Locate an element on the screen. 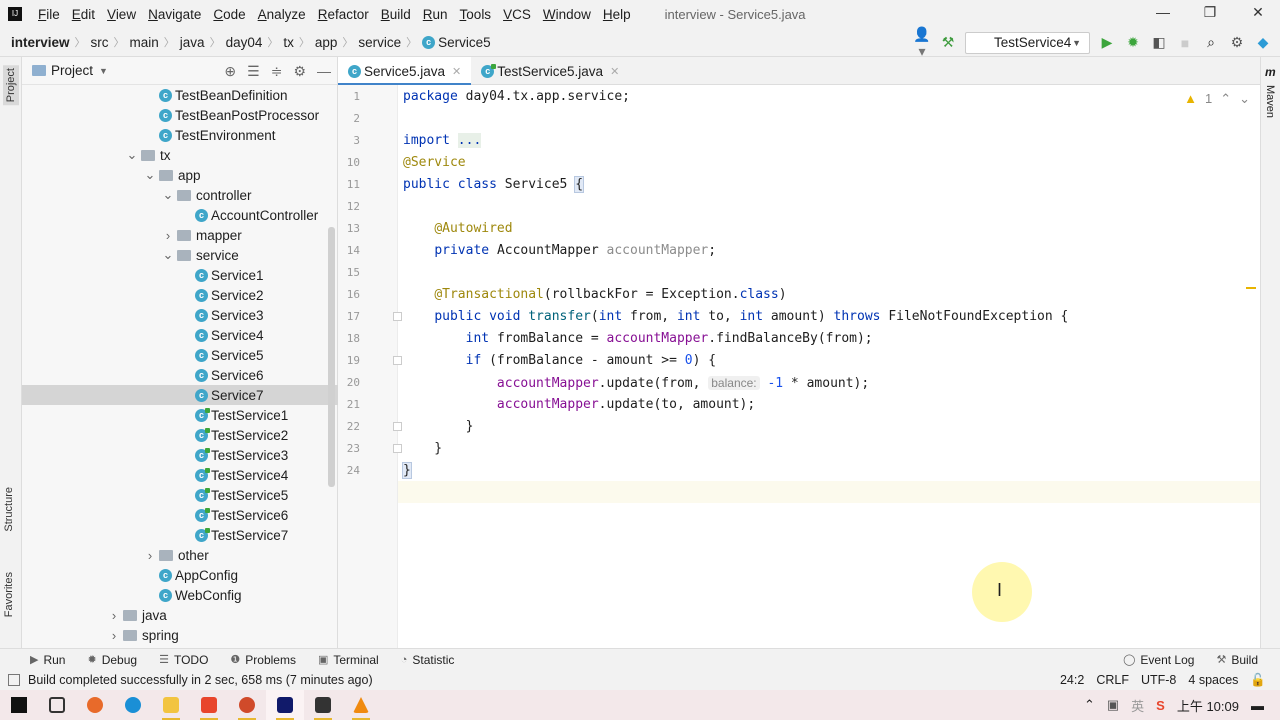 This screenshot has width=1280, height=720. edge-icon is located at coordinates (133, 705).